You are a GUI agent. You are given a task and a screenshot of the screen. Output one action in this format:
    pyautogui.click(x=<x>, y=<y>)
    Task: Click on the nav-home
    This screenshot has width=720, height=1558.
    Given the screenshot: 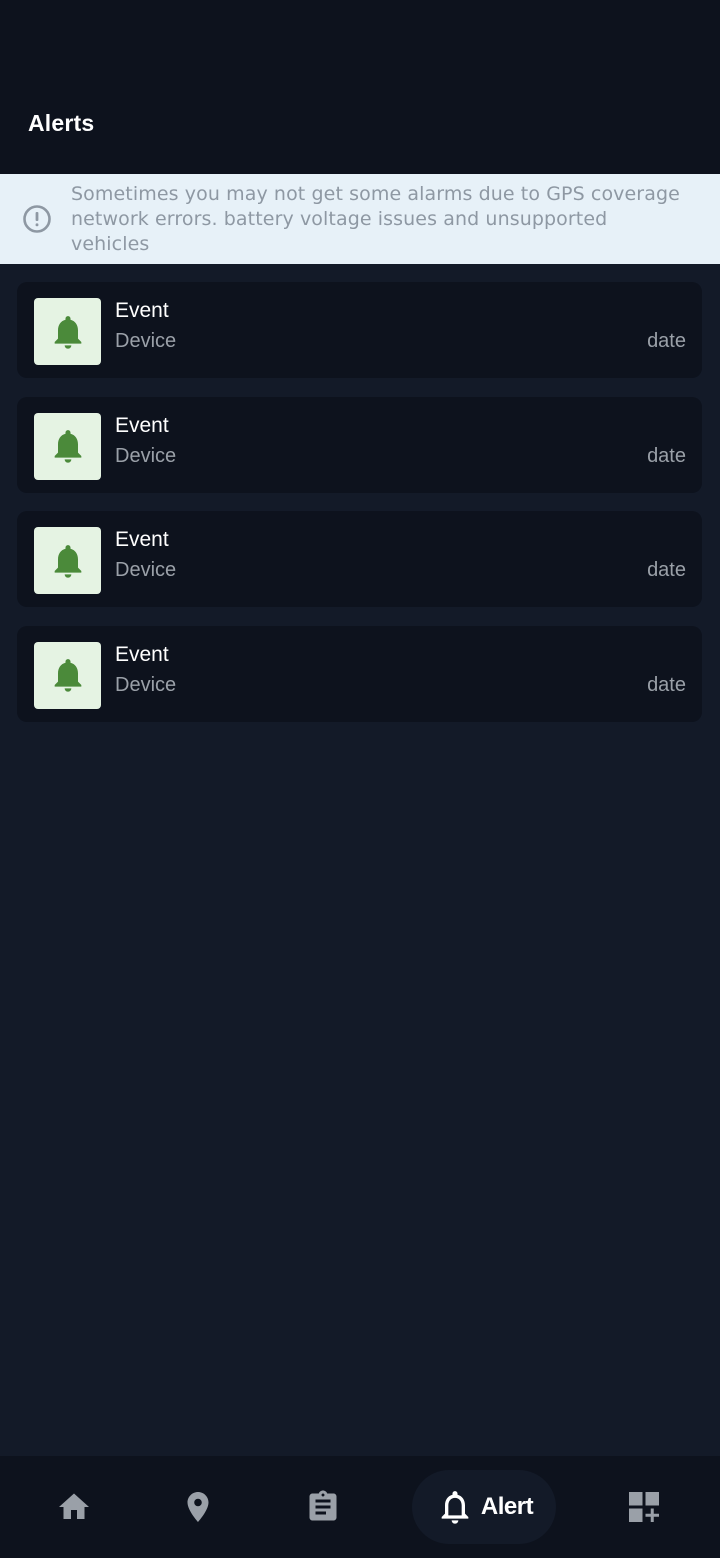 What is the action you would take?
    pyautogui.click(x=74, y=1507)
    